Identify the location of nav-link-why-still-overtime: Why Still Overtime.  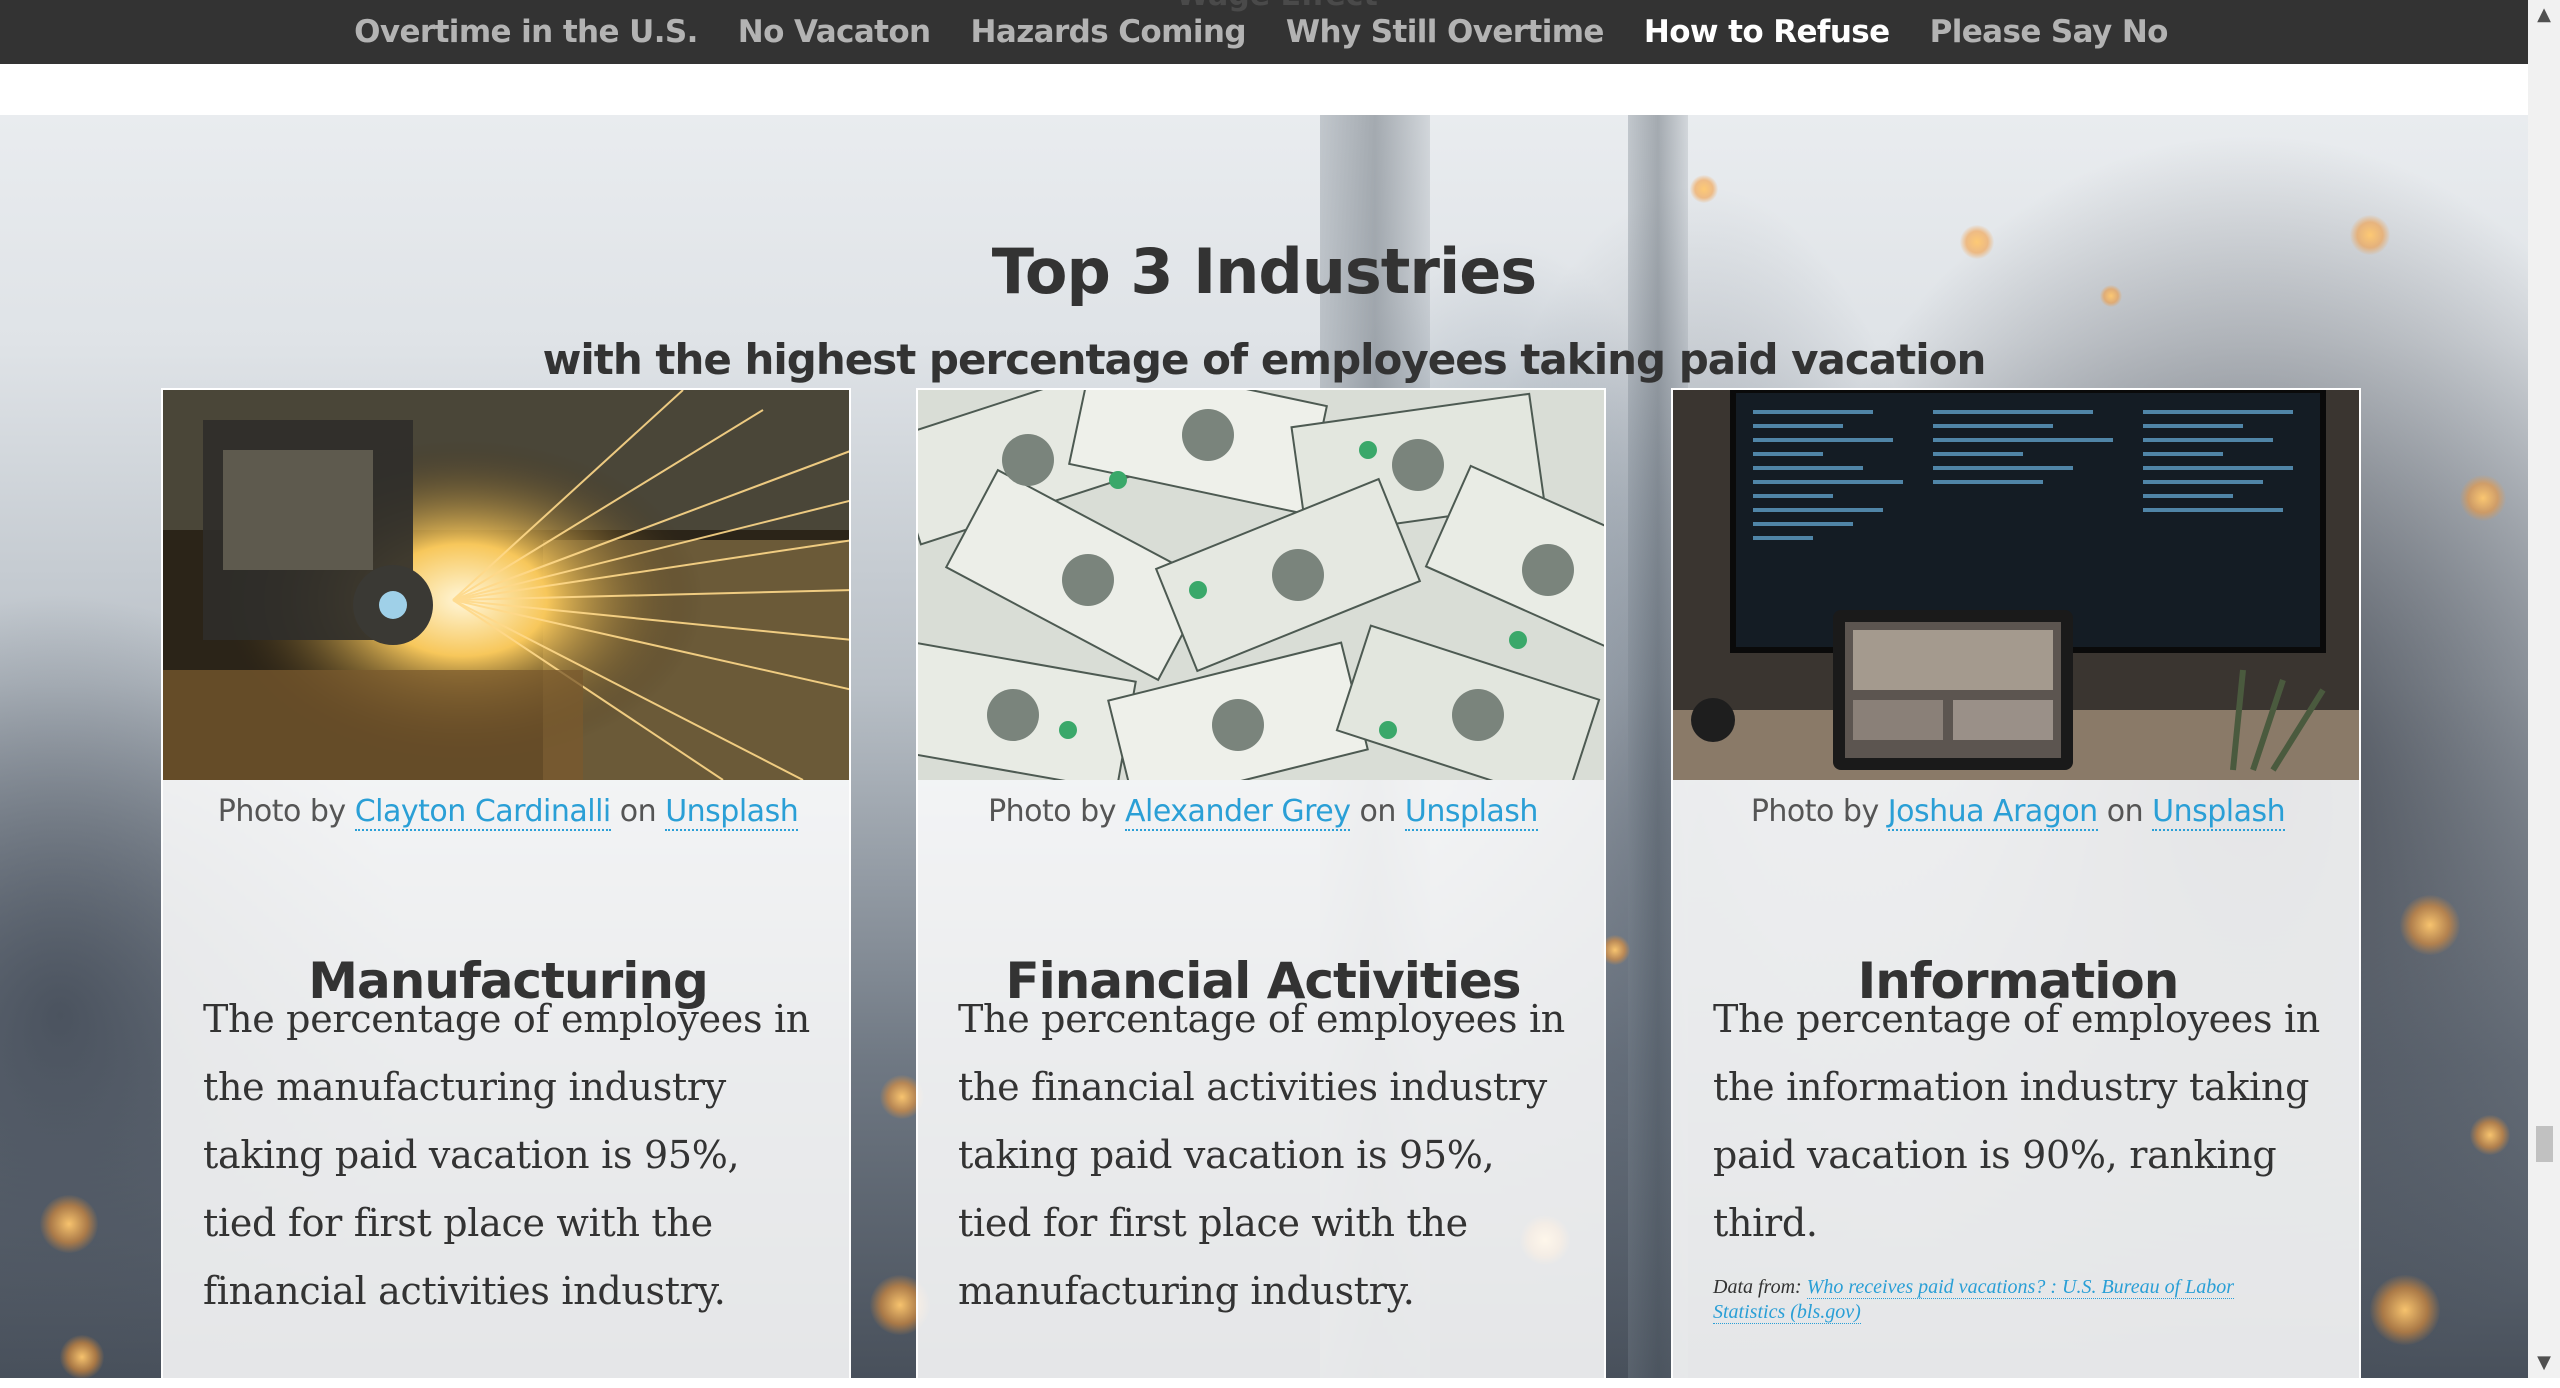
(1445, 32).